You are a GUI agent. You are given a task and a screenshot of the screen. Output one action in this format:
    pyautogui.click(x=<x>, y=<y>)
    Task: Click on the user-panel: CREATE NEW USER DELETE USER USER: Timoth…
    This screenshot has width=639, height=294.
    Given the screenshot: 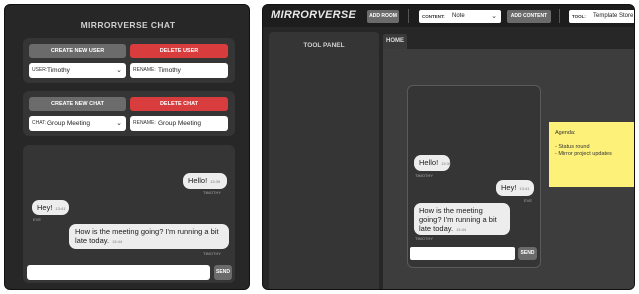 What is the action you would take?
    pyautogui.click(x=129, y=60)
    